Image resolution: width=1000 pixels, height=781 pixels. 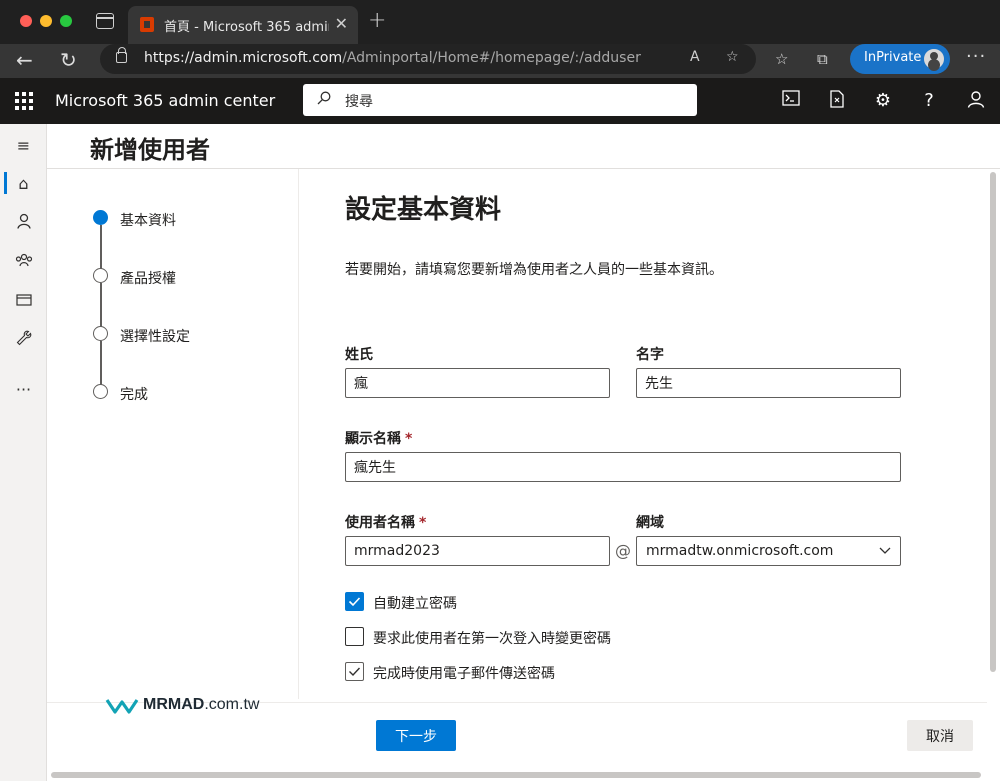 What do you see at coordinates (359, 102) in the screenshot?
I see `search-placeholder: 搜尋` at bounding box center [359, 102].